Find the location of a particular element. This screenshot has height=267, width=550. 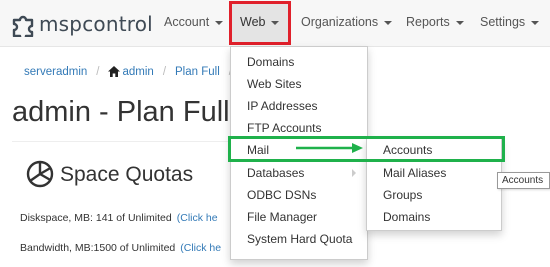

breadcrumb-item-serveradmin: serveradmin is located at coordinates (55, 72).